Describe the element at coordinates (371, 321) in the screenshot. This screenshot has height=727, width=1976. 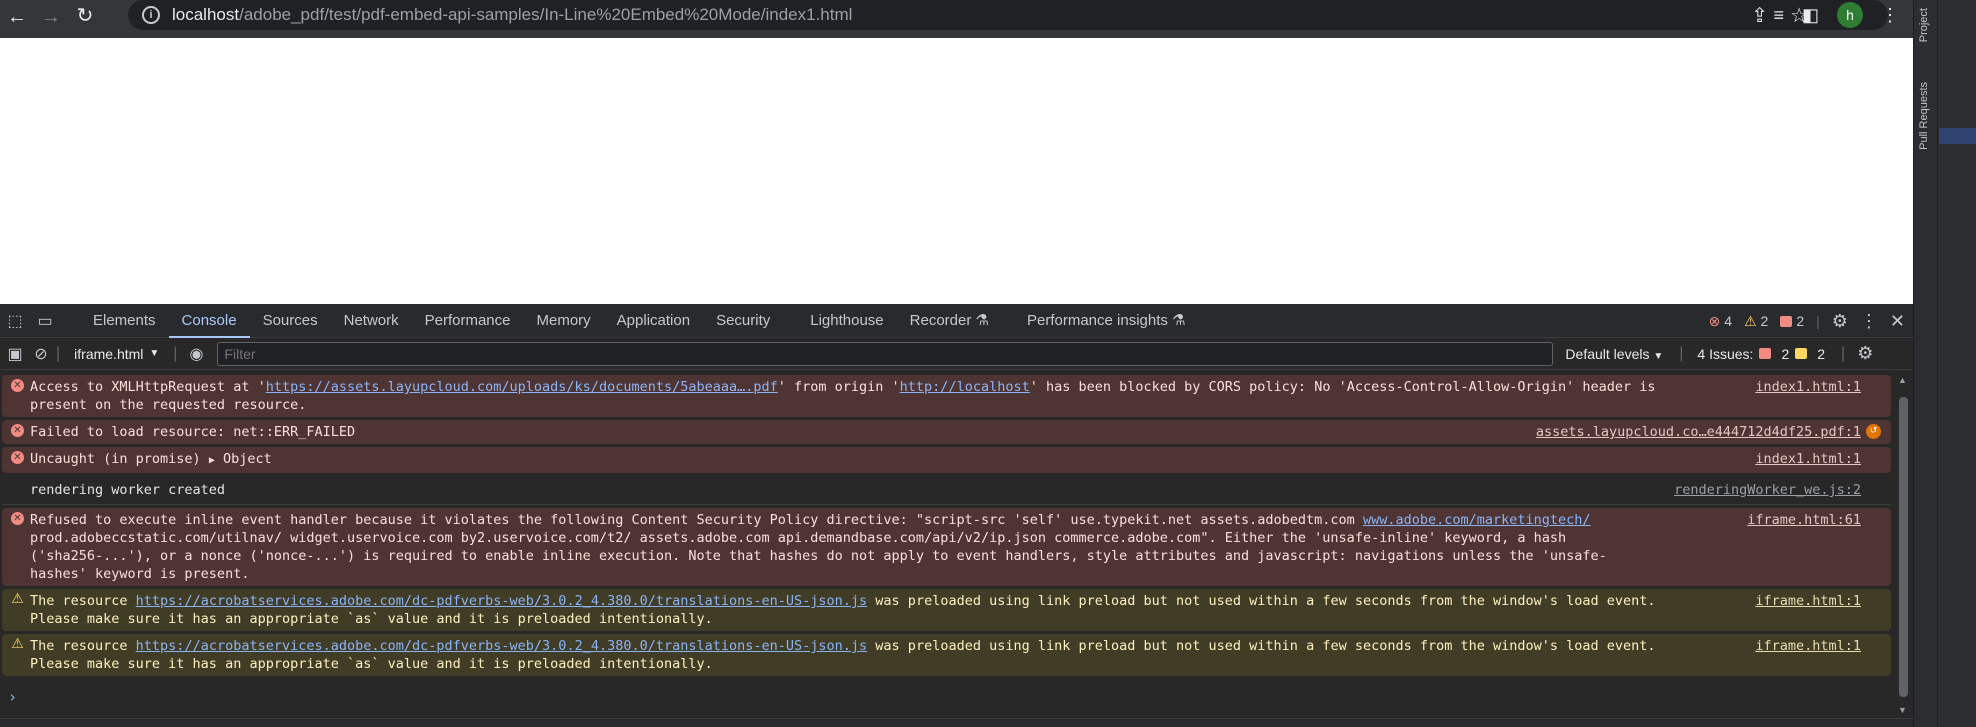
I see `tab-network: Network` at that location.